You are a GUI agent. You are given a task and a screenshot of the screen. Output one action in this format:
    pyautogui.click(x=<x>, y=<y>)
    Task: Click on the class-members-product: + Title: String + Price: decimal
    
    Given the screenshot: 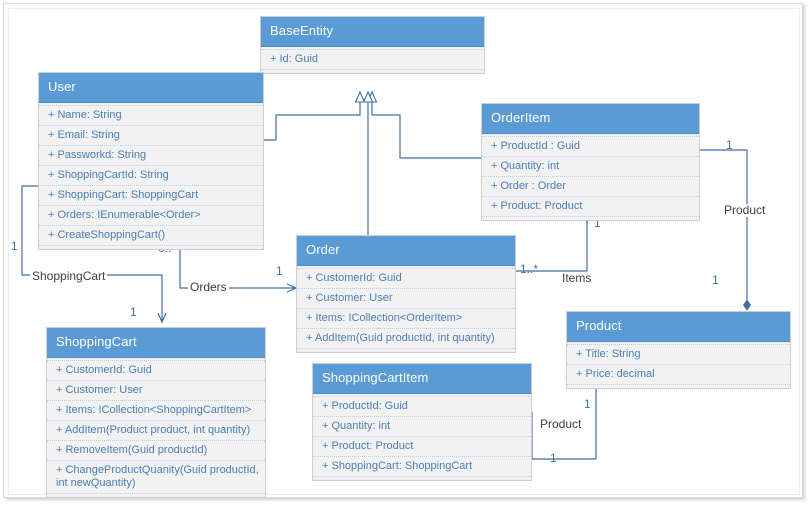 What is the action you would take?
    pyautogui.click(x=678, y=365)
    